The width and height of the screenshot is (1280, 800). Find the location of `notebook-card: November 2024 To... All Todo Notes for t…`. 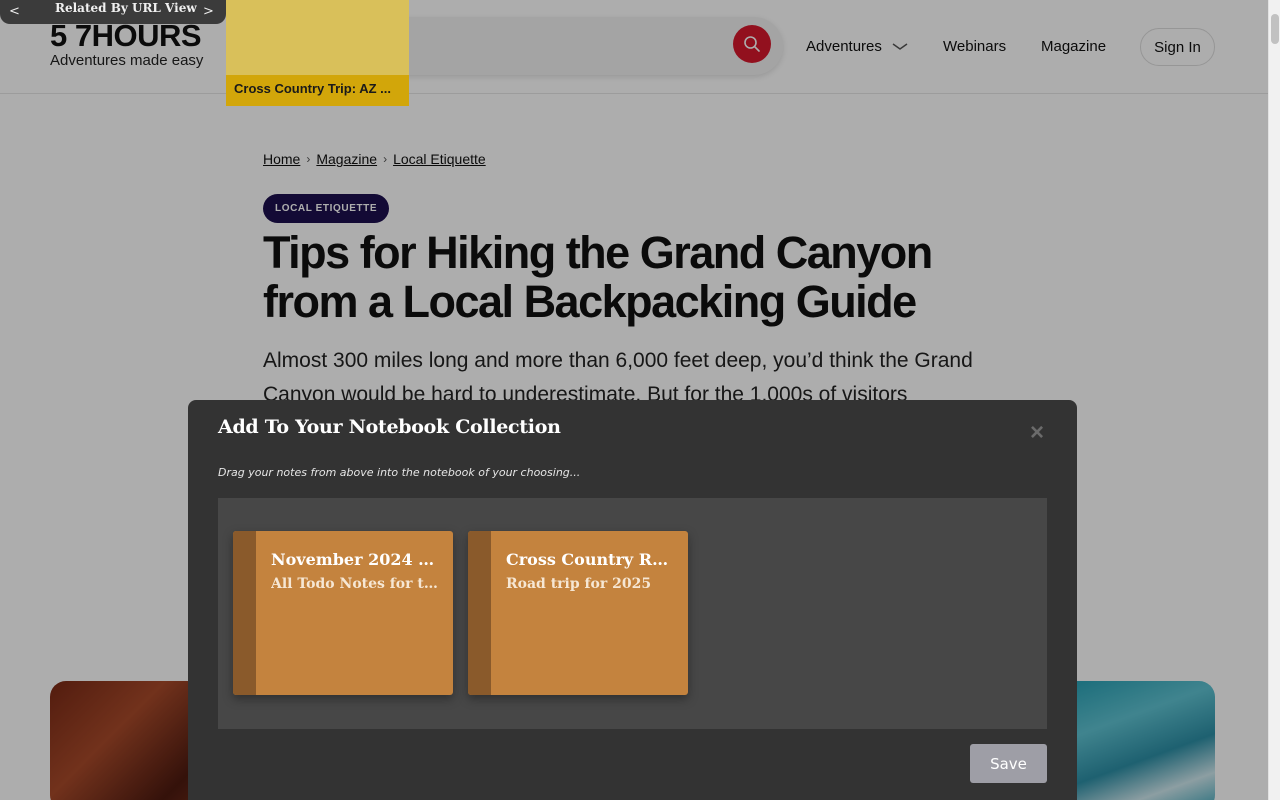

notebook-card: November 2024 To... All Todo Notes for t… is located at coordinates (343, 613).